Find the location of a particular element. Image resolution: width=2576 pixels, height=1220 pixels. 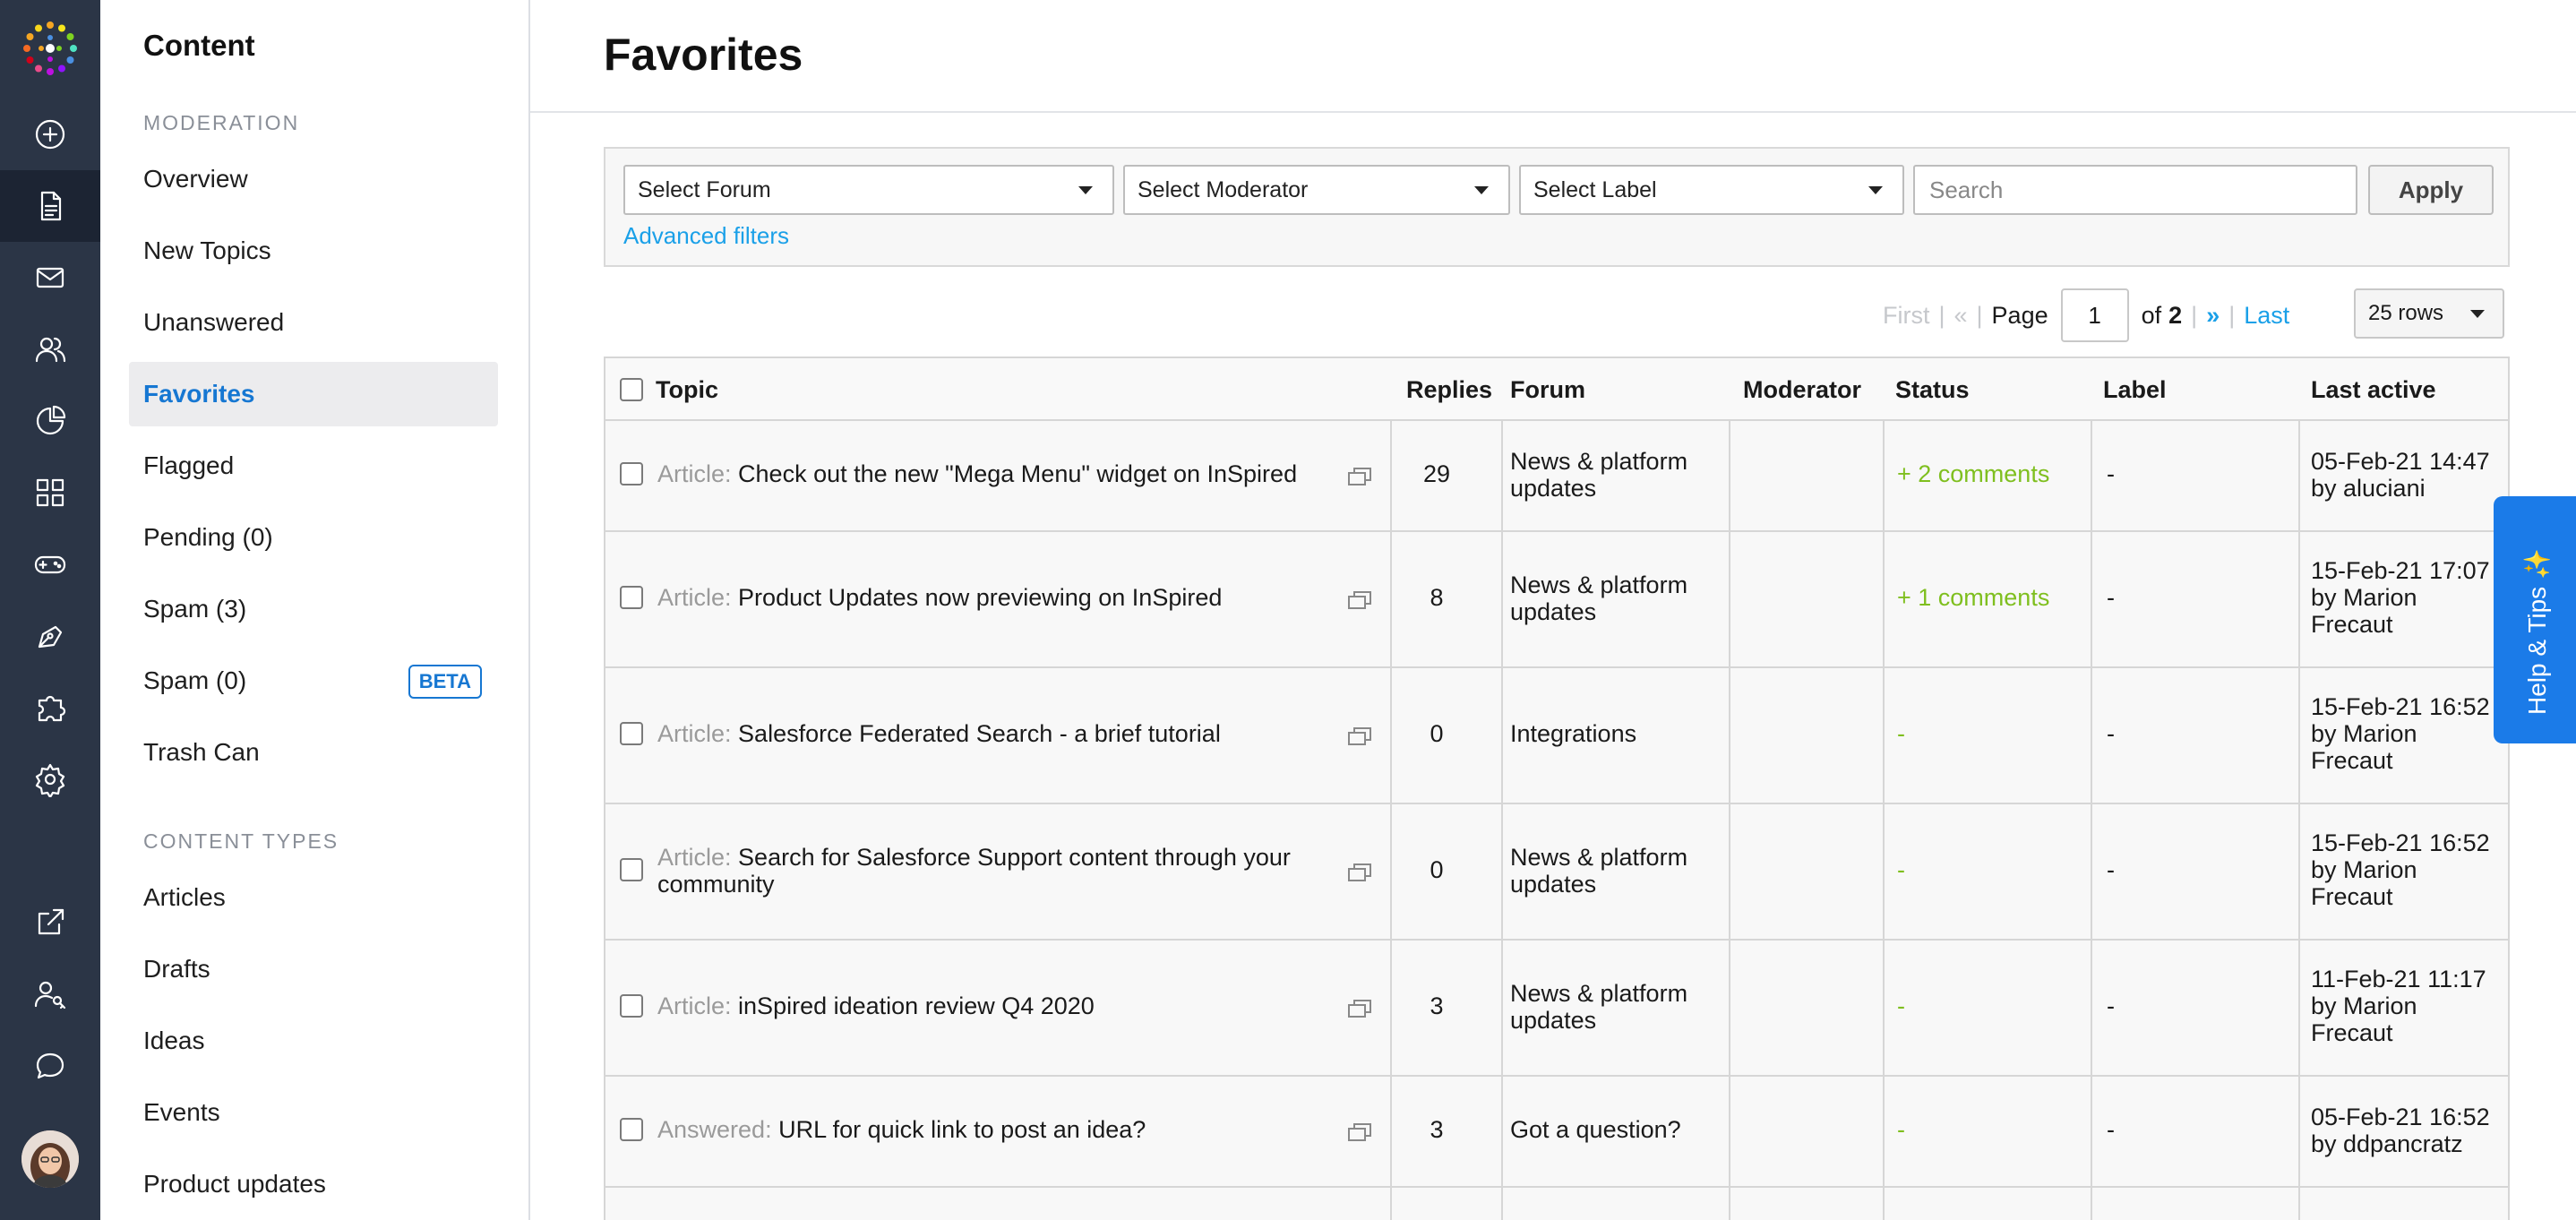

page-number-input: 1 is located at coordinates (2094, 315).